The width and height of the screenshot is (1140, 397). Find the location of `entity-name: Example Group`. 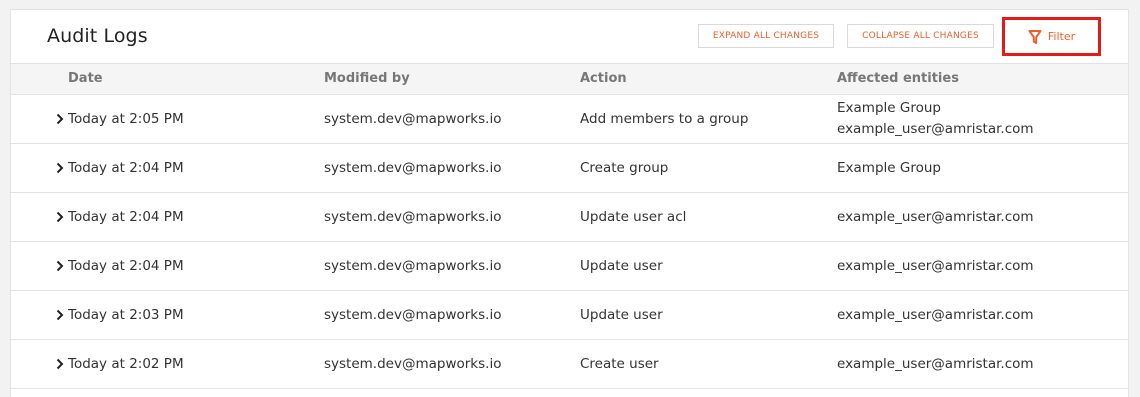

entity-name: Example Group is located at coordinates (889, 108).